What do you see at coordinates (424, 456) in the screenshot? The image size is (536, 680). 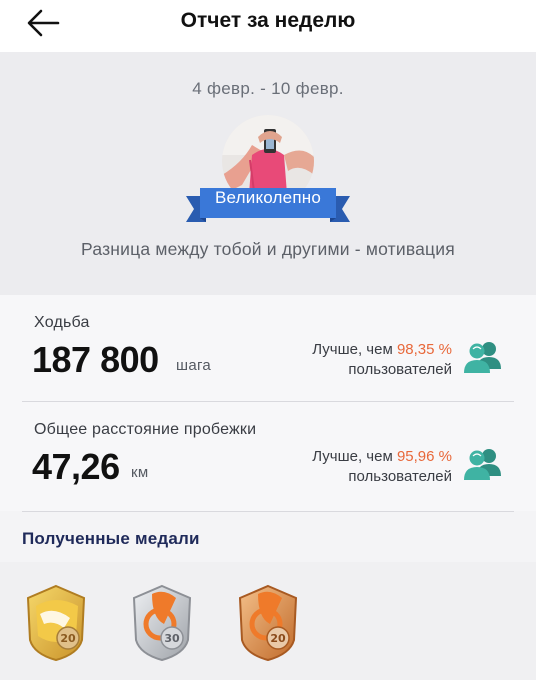 I see `comparison-percent: 95,96 %` at bounding box center [424, 456].